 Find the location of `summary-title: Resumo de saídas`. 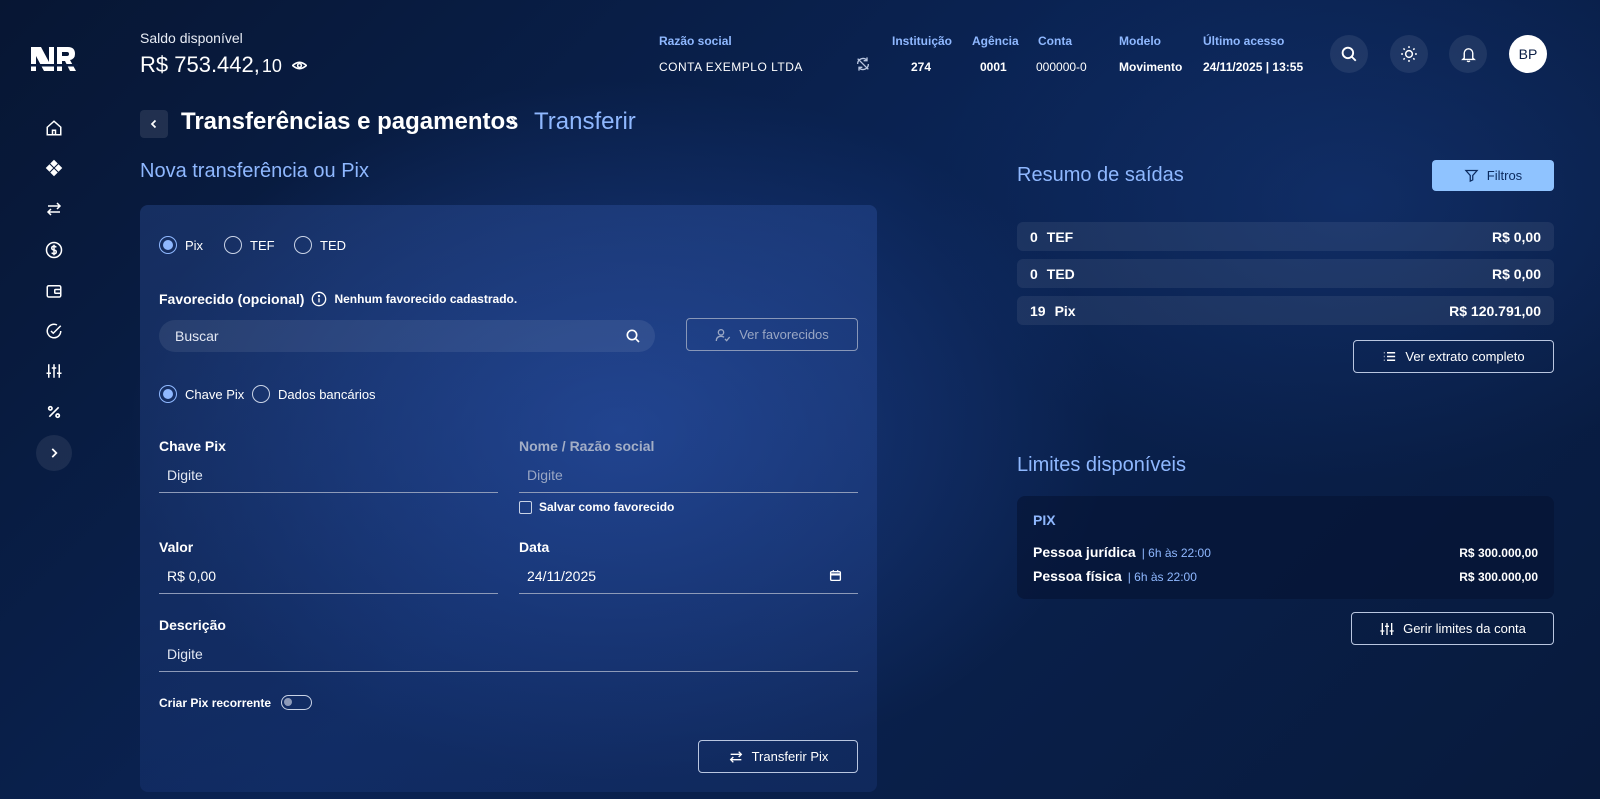

summary-title: Resumo de saídas is located at coordinates (1100, 175).